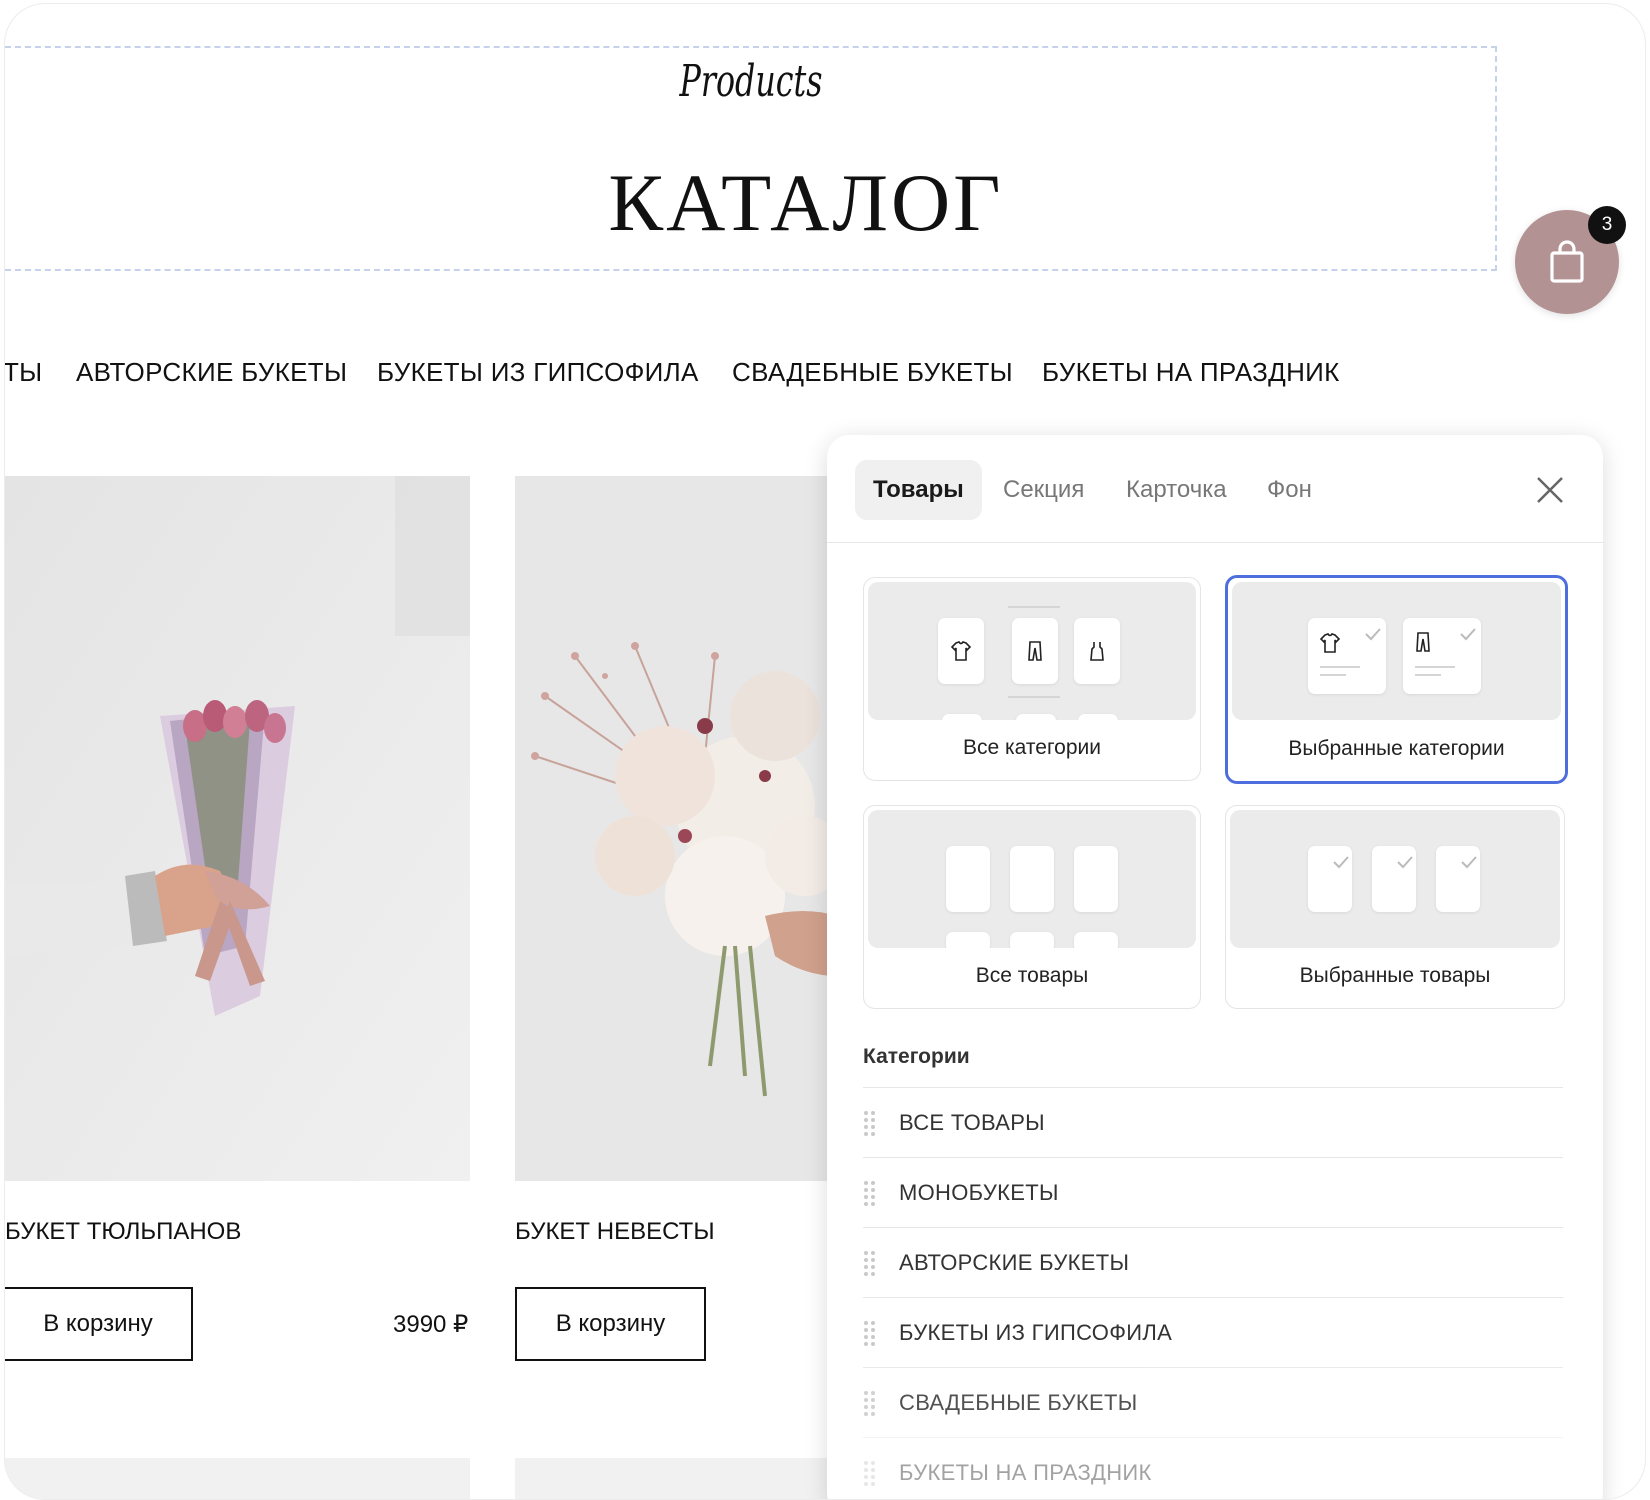 This screenshot has width=1650, height=1500. Describe the element at coordinates (1567, 261) in the screenshot. I see `shopping-bag-icon` at that location.